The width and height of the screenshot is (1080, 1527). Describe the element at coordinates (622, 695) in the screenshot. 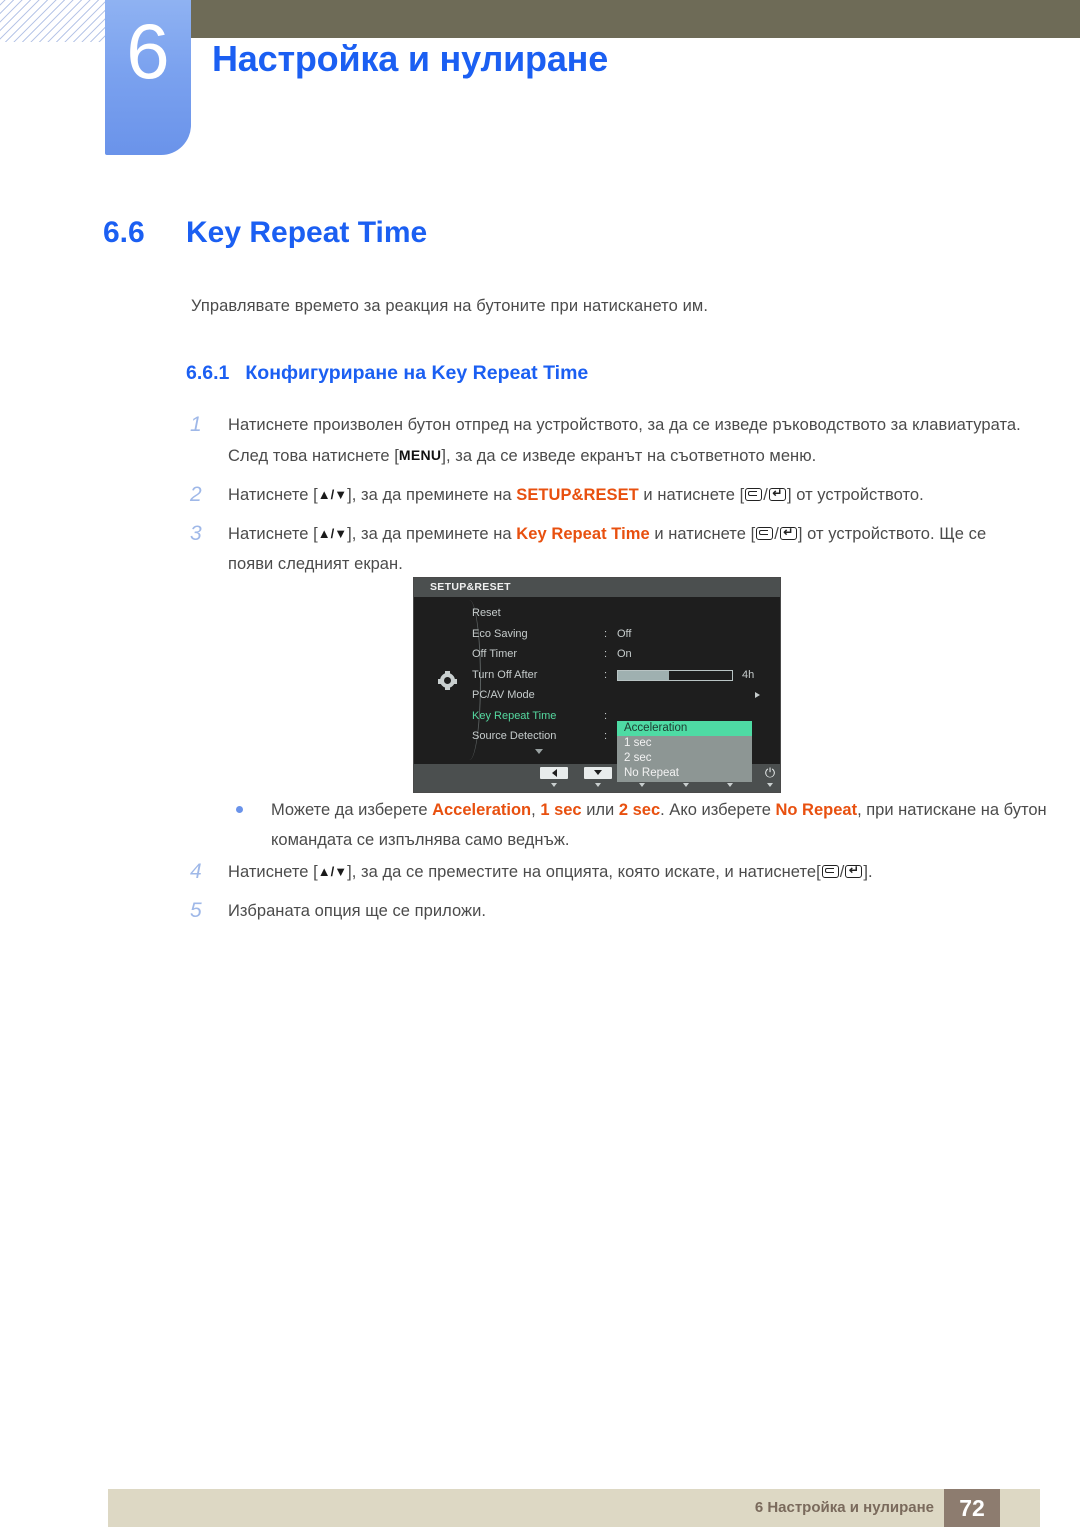

I see `osd-menu-row: PC/AV Mode` at that location.